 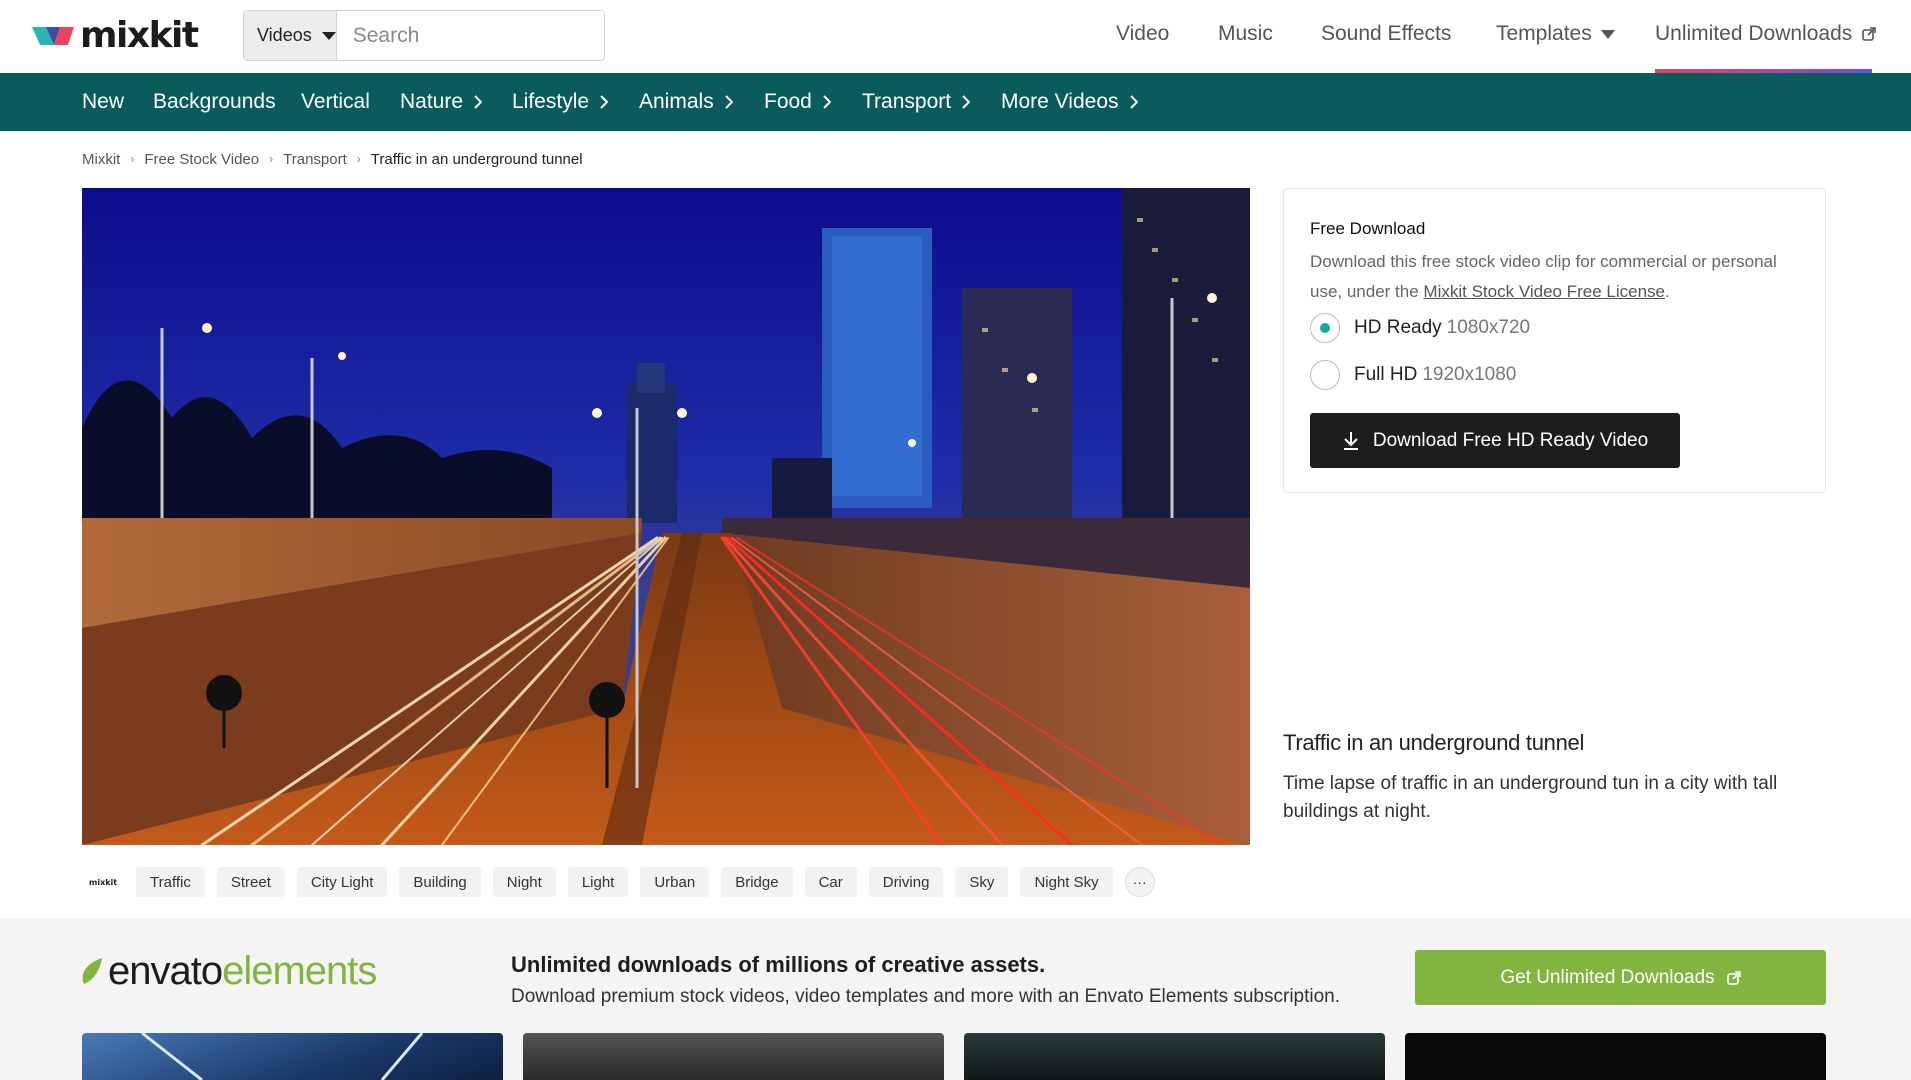 I want to click on nav-unlimited-downloads: Unlimited Downloads, so click(x=1766, y=34).